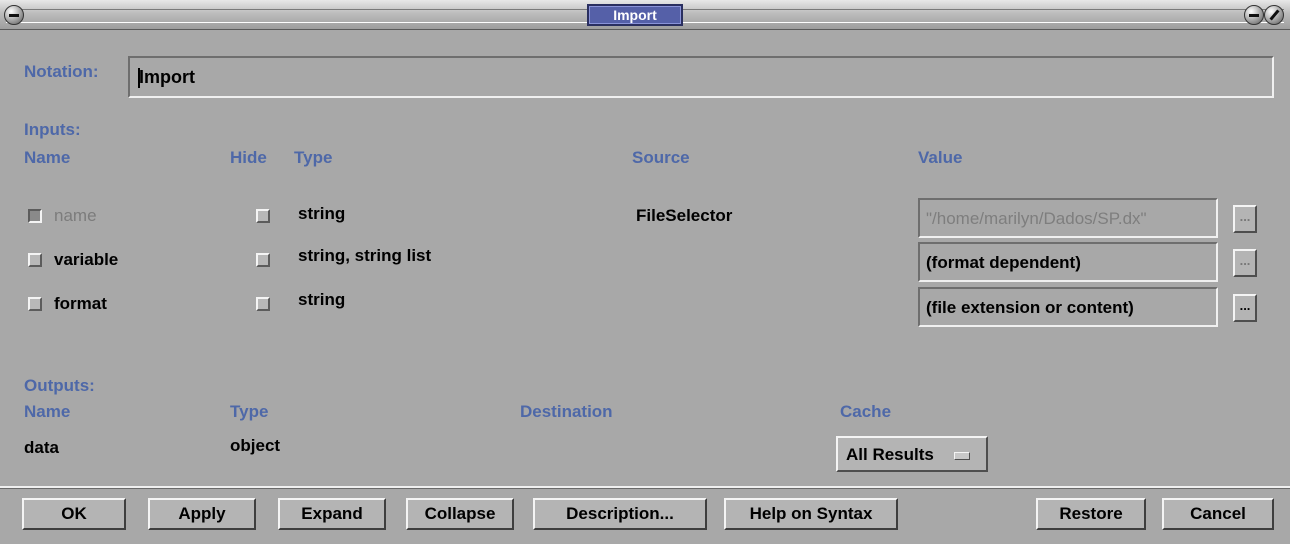 This screenshot has width=1290, height=544. Describe the element at coordinates (962, 456) in the screenshot. I see `option-menu-indicator-icon` at that location.